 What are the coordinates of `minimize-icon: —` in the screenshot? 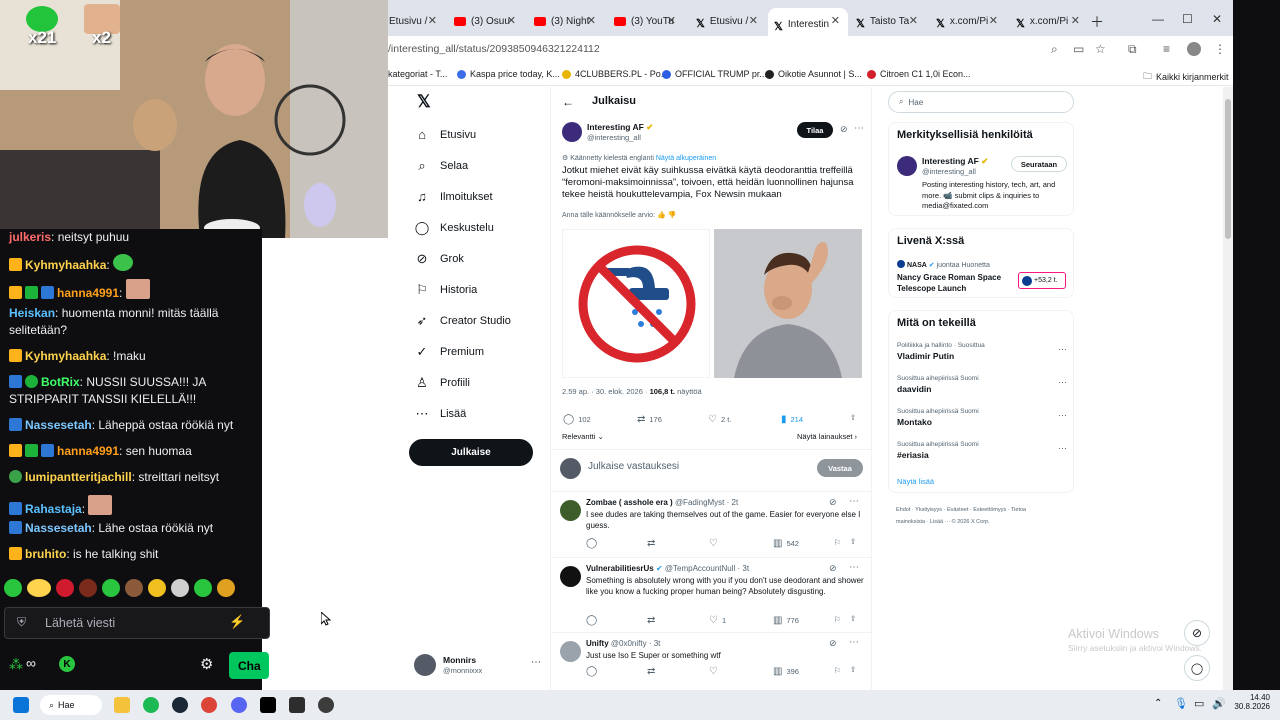 It's located at (1158, 19).